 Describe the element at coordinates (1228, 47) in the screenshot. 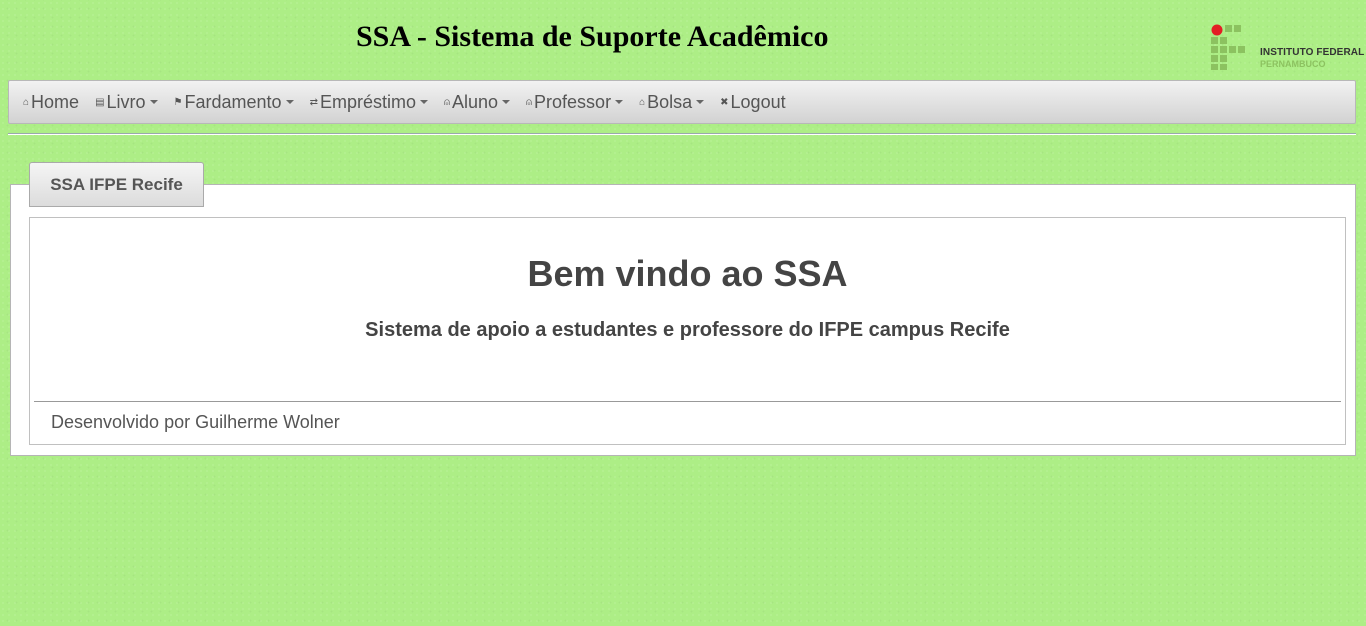

I see `ifpe-logo-icon` at that location.